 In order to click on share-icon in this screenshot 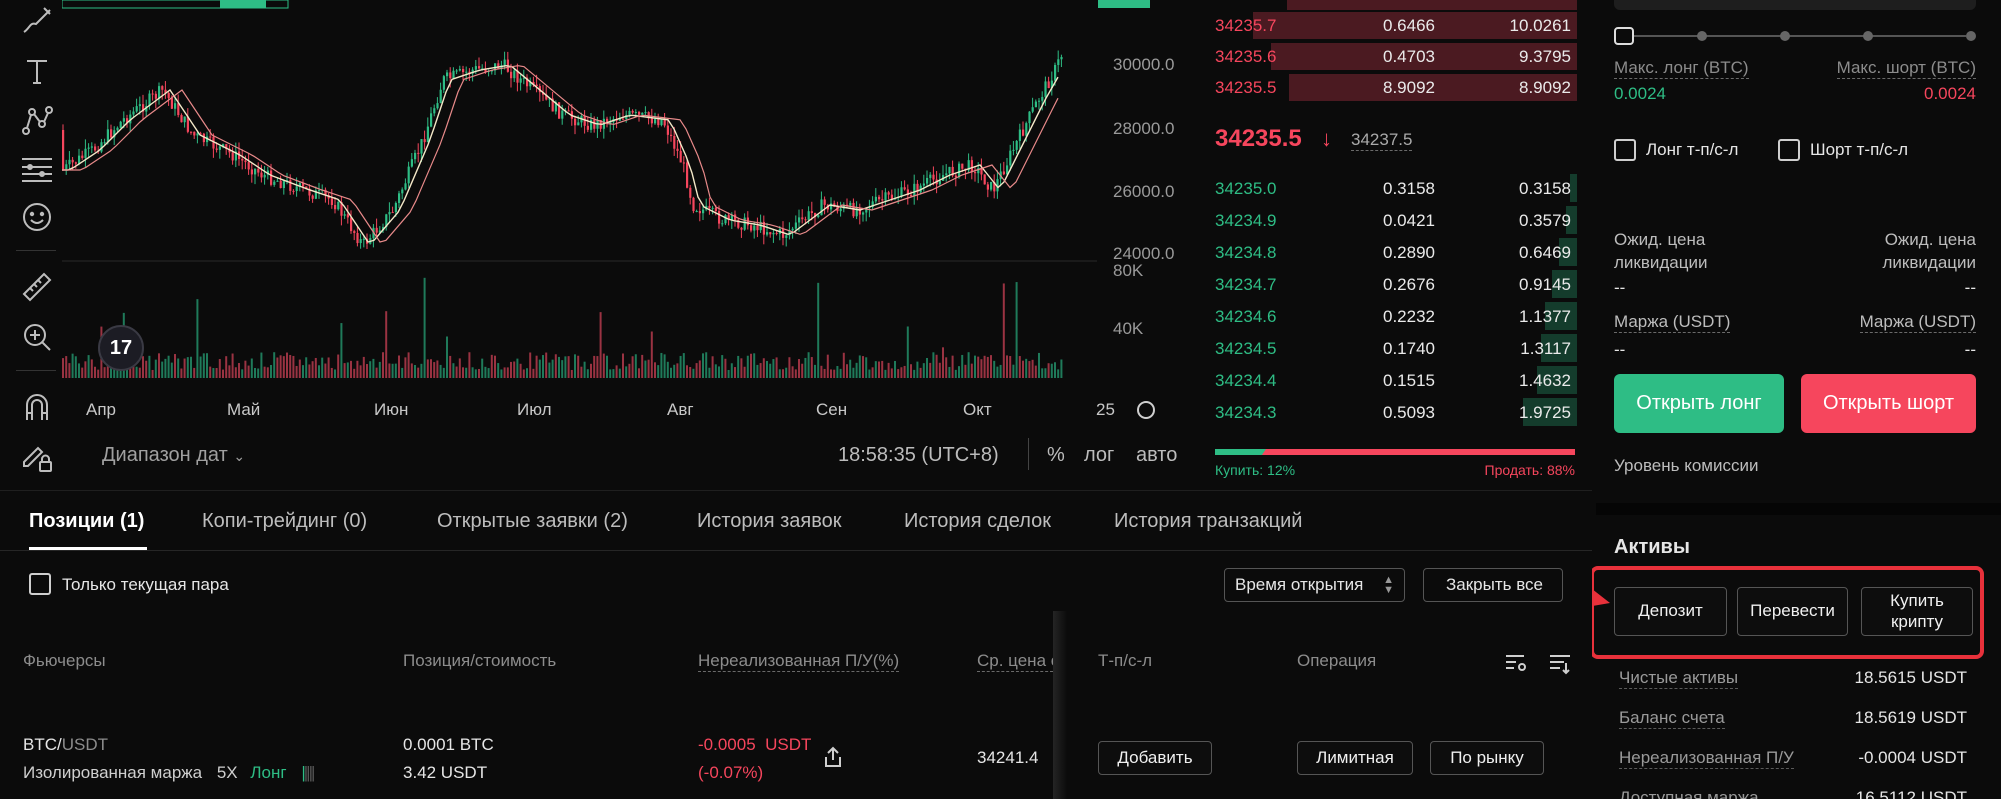, I will do `click(833, 757)`.